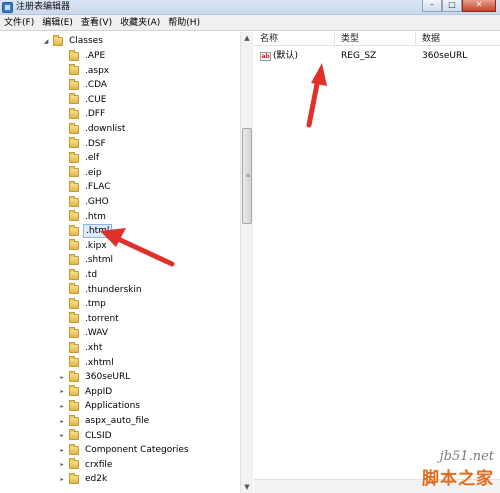 Image resolution: width=500 pixels, height=493 pixels. What do you see at coordinates (286, 56) in the screenshot?
I see `value-name: (默认)` at bounding box center [286, 56].